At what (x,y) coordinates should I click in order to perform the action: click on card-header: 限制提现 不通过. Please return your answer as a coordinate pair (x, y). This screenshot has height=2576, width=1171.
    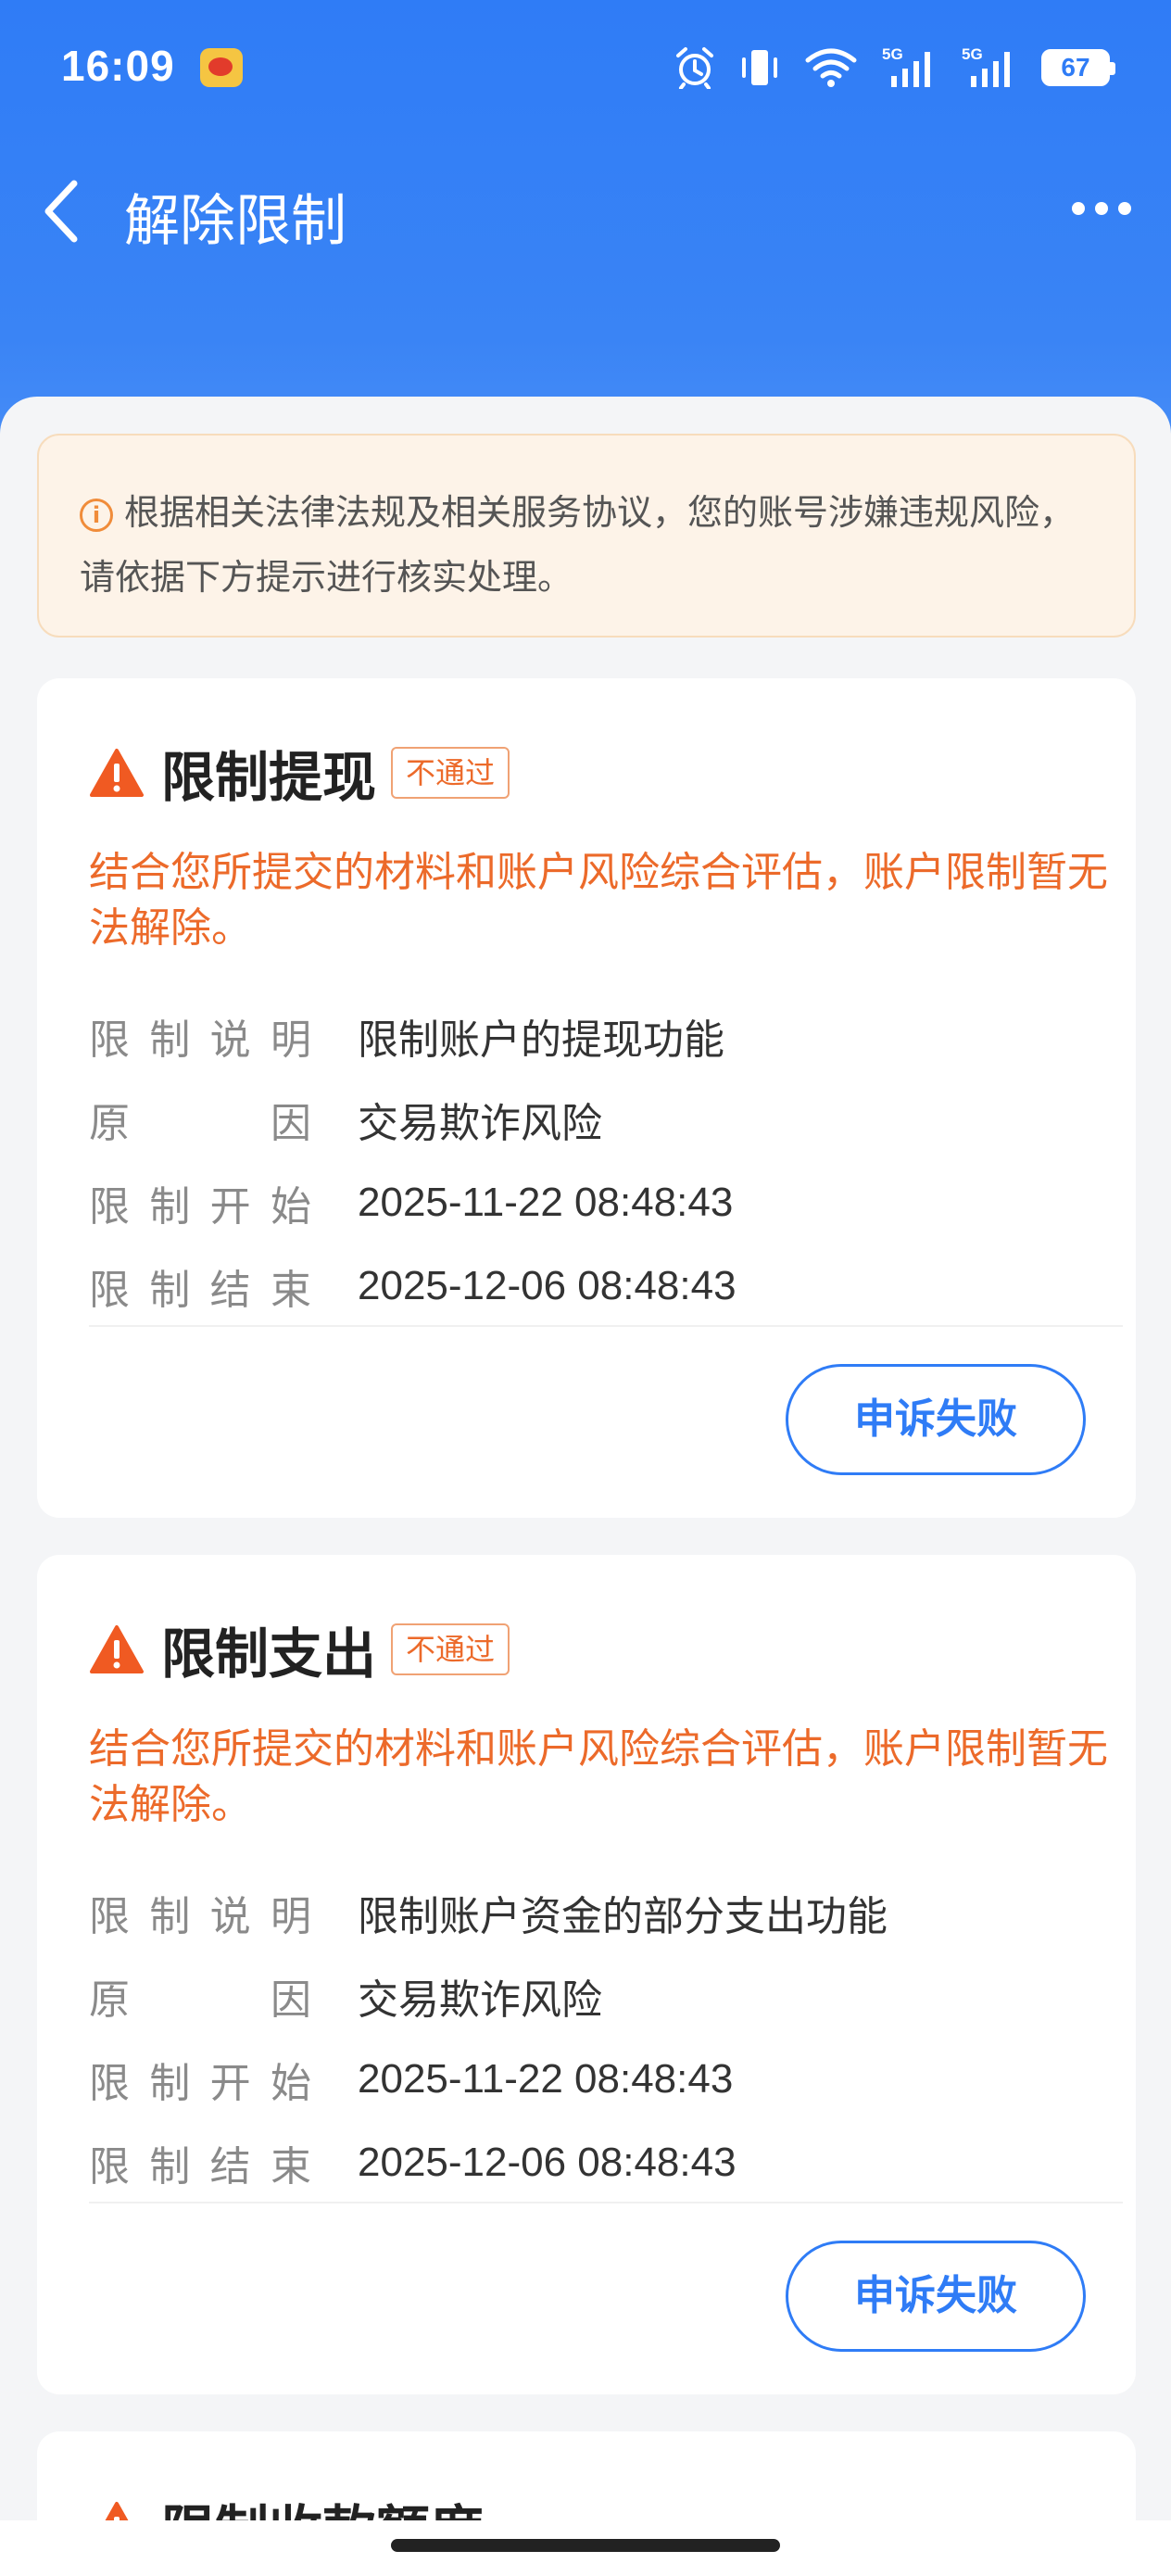
    Looking at the image, I should click on (300, 773).